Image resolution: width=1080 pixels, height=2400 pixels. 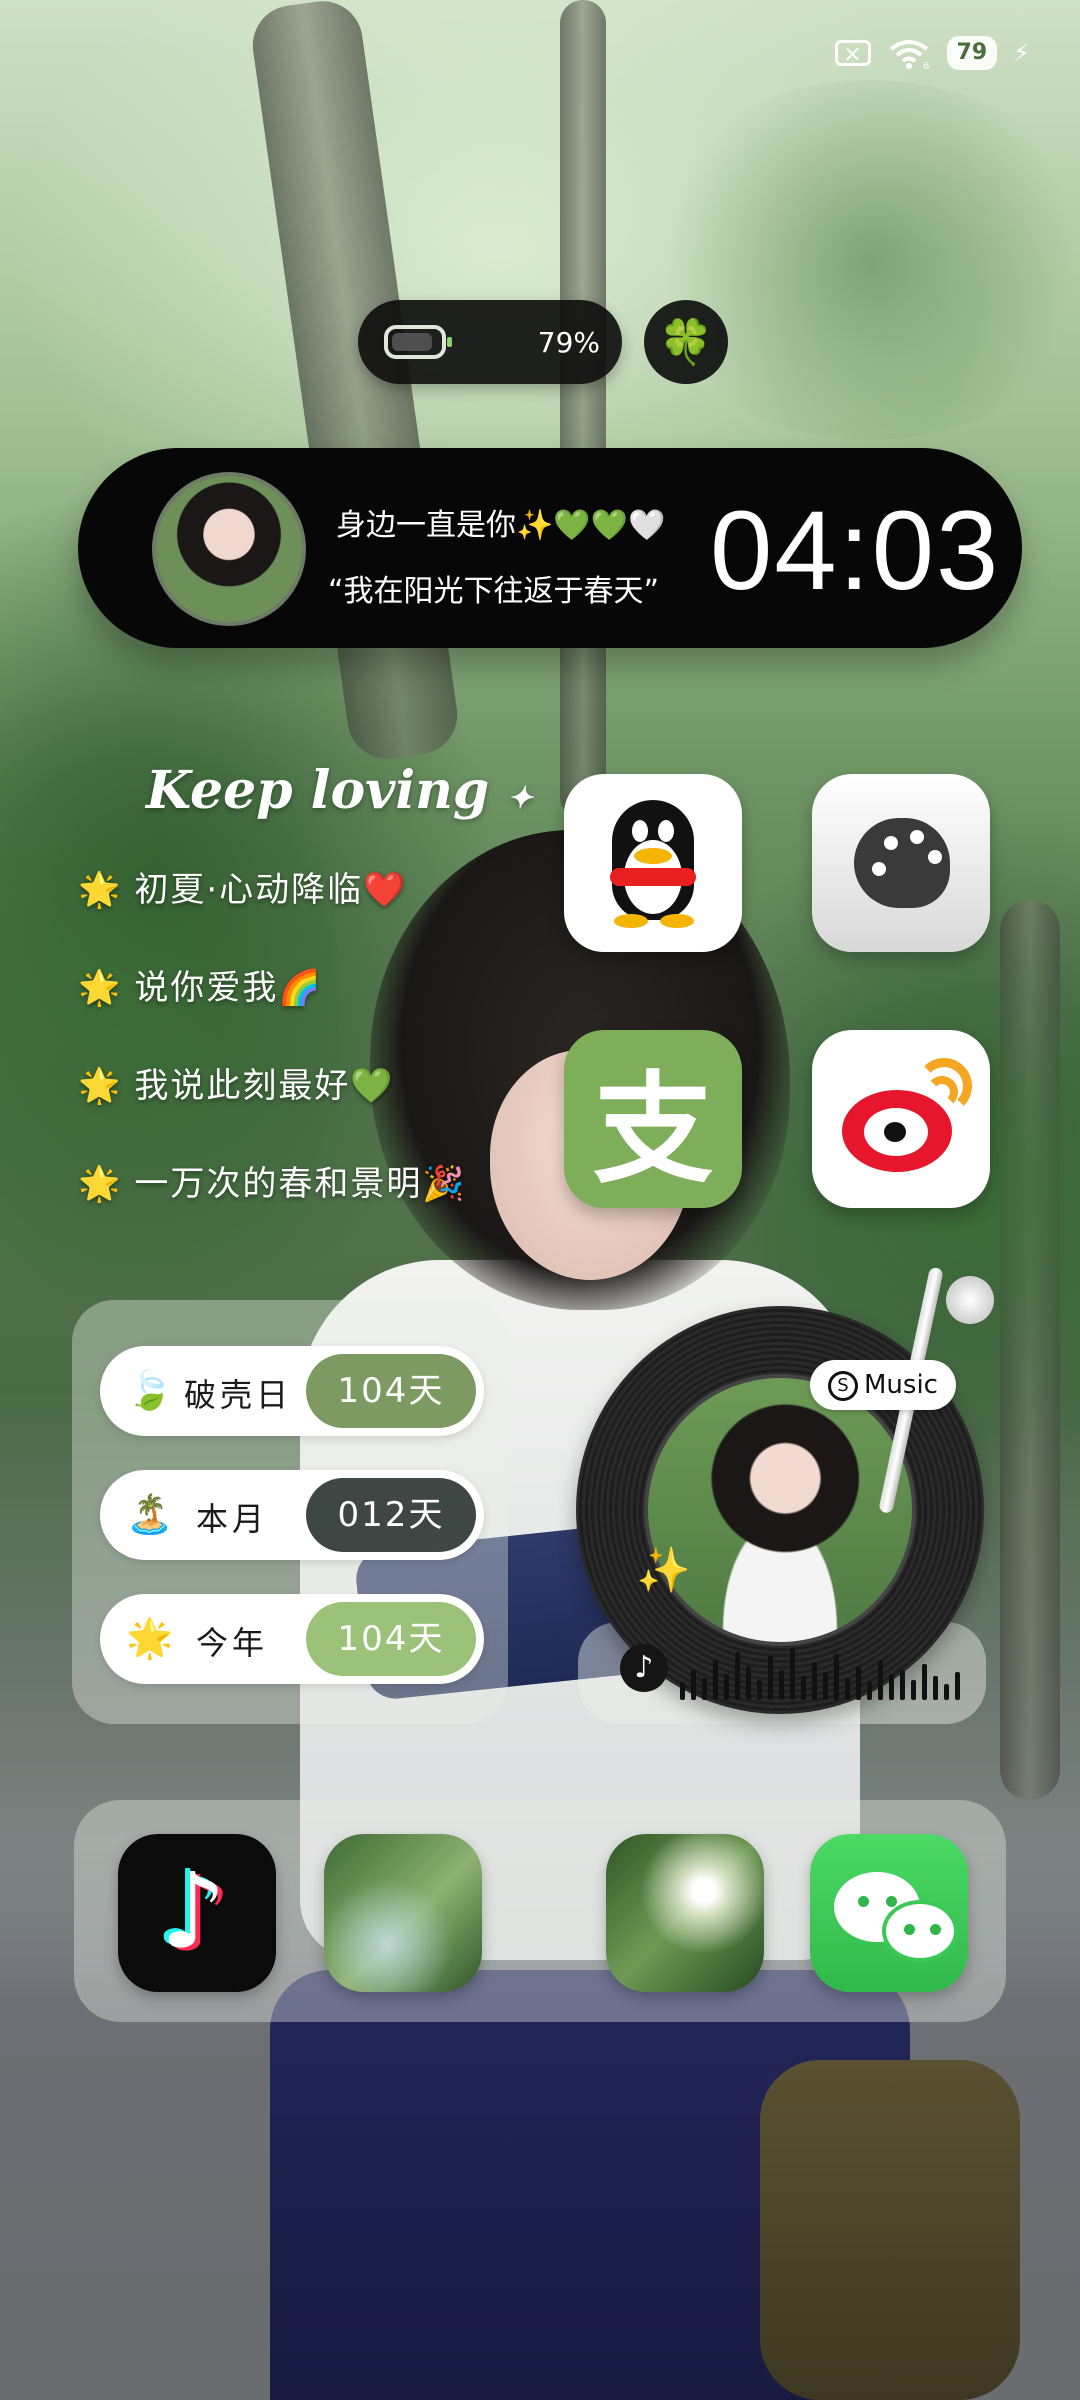 I want to click on message-text: 初夏·心动降临❤️, so click(x=271, y=890).